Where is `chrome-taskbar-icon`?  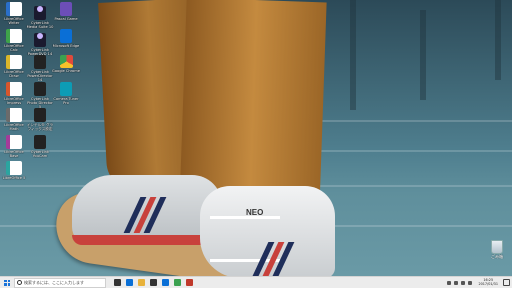
chrome-taskbar-icon is located at coordinates (177, 282).